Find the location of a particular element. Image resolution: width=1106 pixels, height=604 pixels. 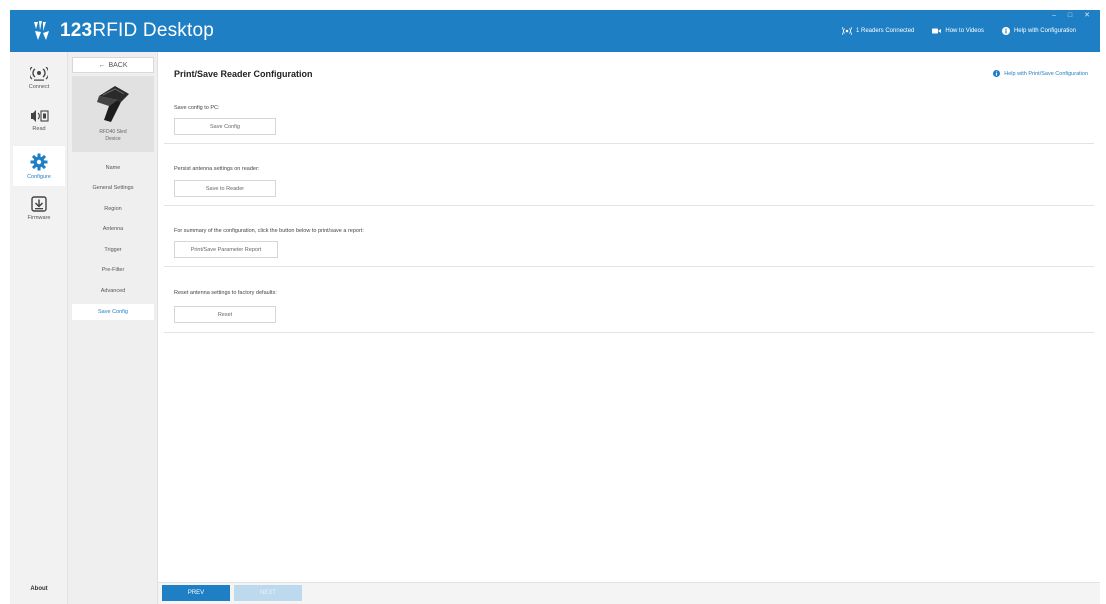

save-to-reader-button: Save to Reader is located at coordinates (225, 188).